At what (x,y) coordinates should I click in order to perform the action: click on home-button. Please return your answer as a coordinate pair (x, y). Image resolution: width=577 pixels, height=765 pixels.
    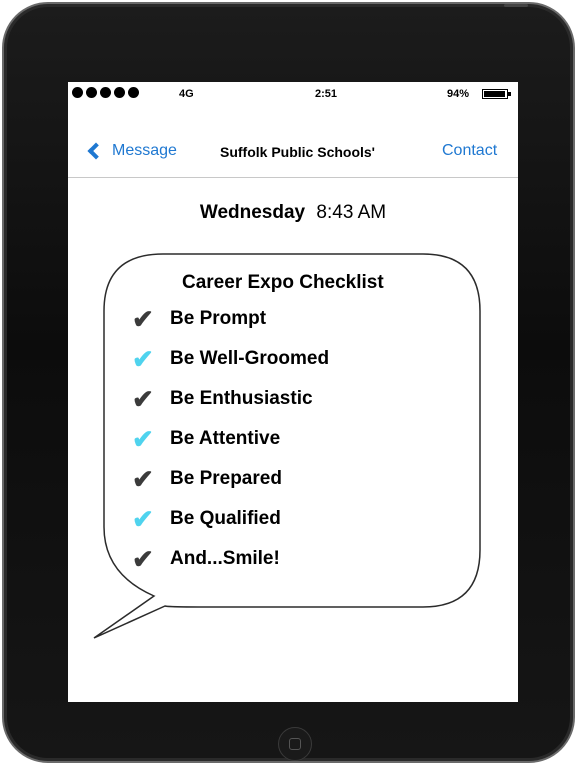
    Looking at the image, I should click on (295, 744).